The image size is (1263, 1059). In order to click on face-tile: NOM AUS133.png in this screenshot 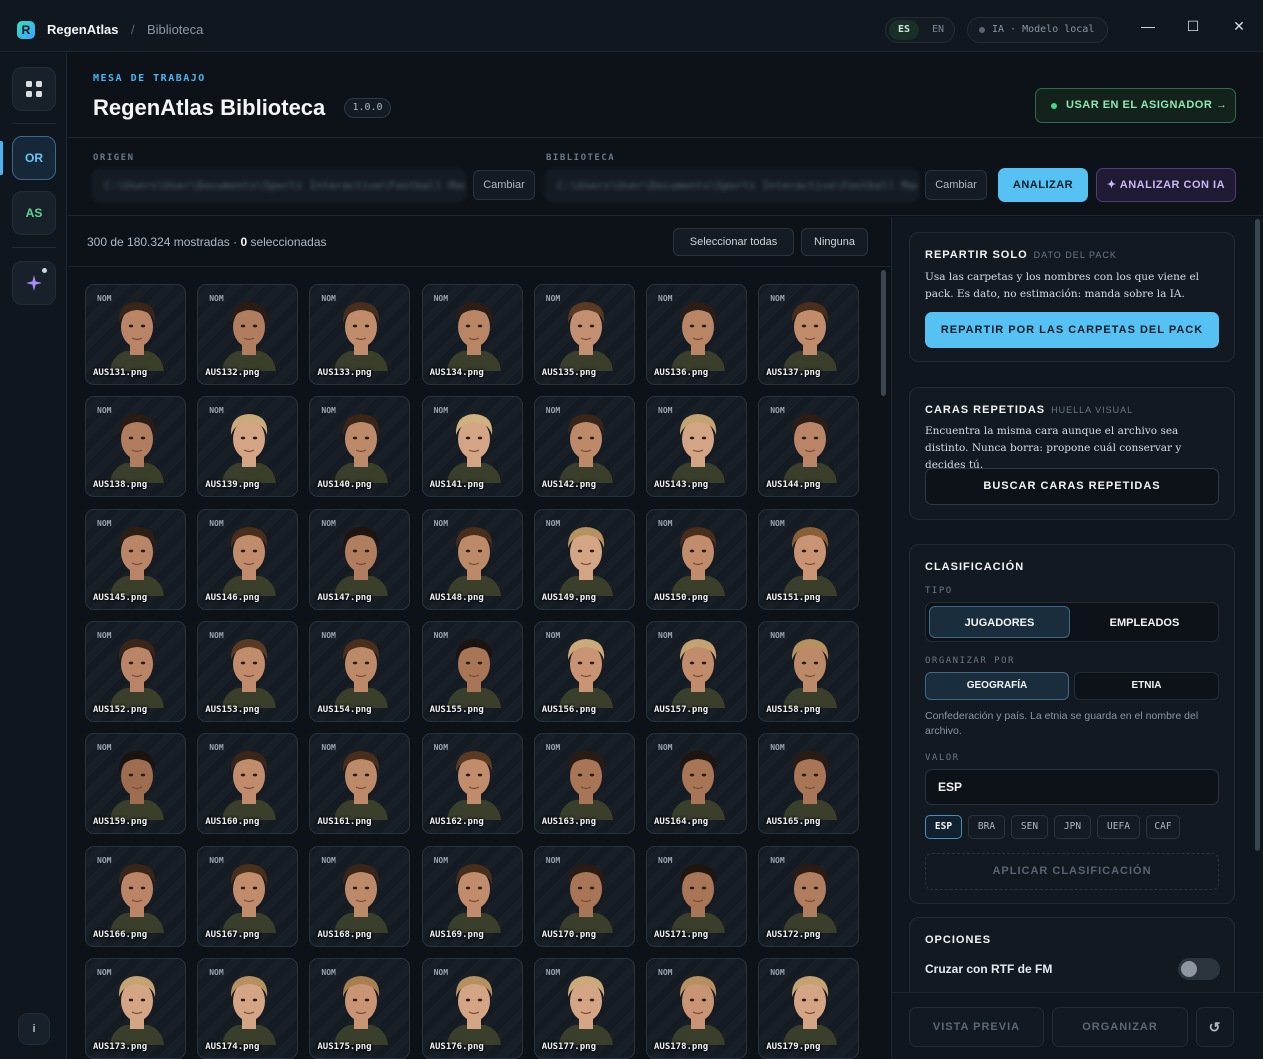, I will do `click(360, 334)`.